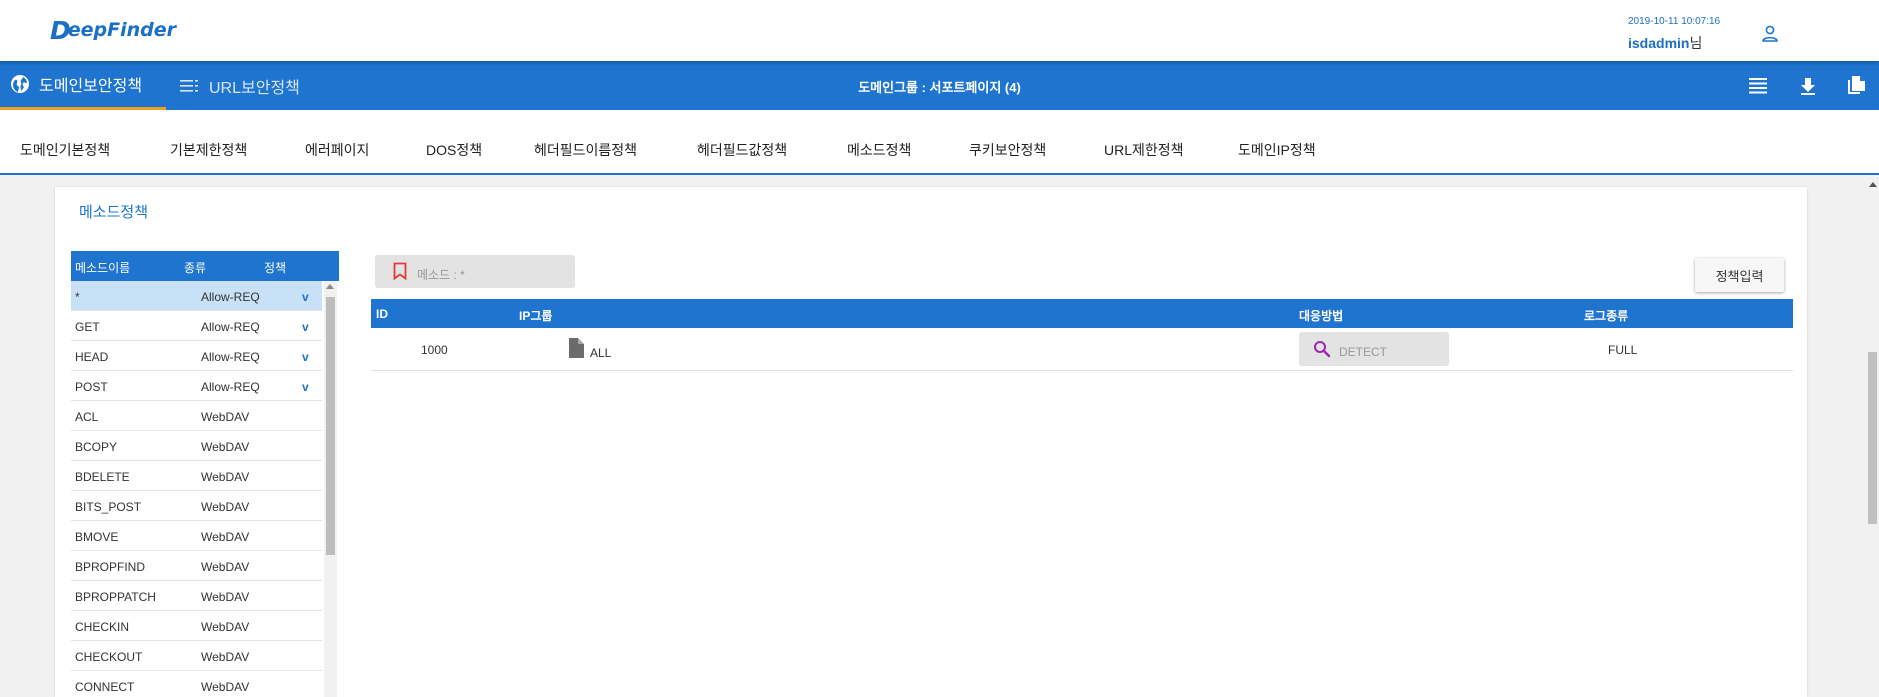 This screenshot has height=697, width=1879. I want to click on col-method-name: 메소드이름, so click(103, 268).